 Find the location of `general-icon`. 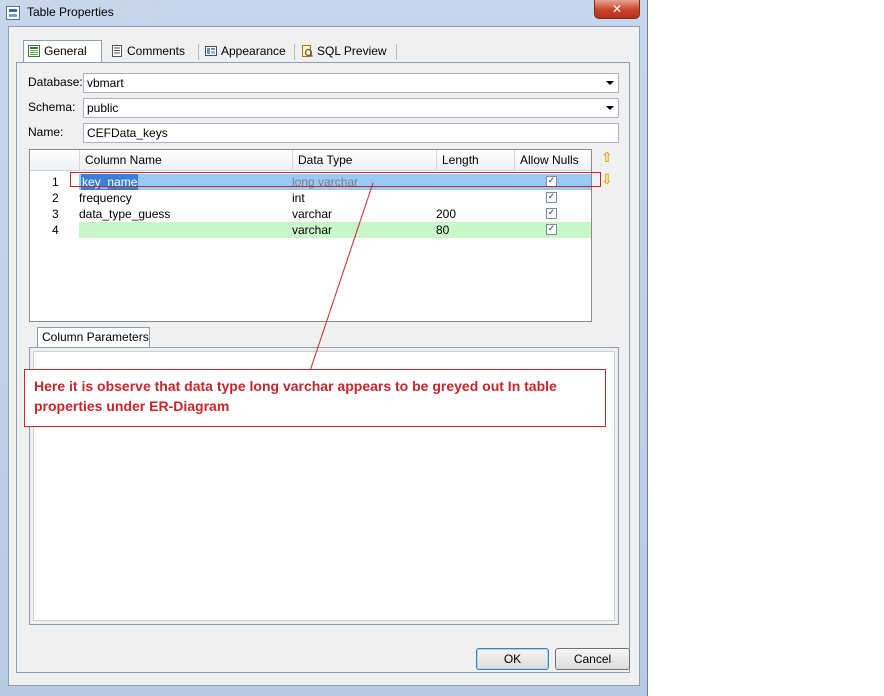

general-icon is located at coordinates (34, 51).